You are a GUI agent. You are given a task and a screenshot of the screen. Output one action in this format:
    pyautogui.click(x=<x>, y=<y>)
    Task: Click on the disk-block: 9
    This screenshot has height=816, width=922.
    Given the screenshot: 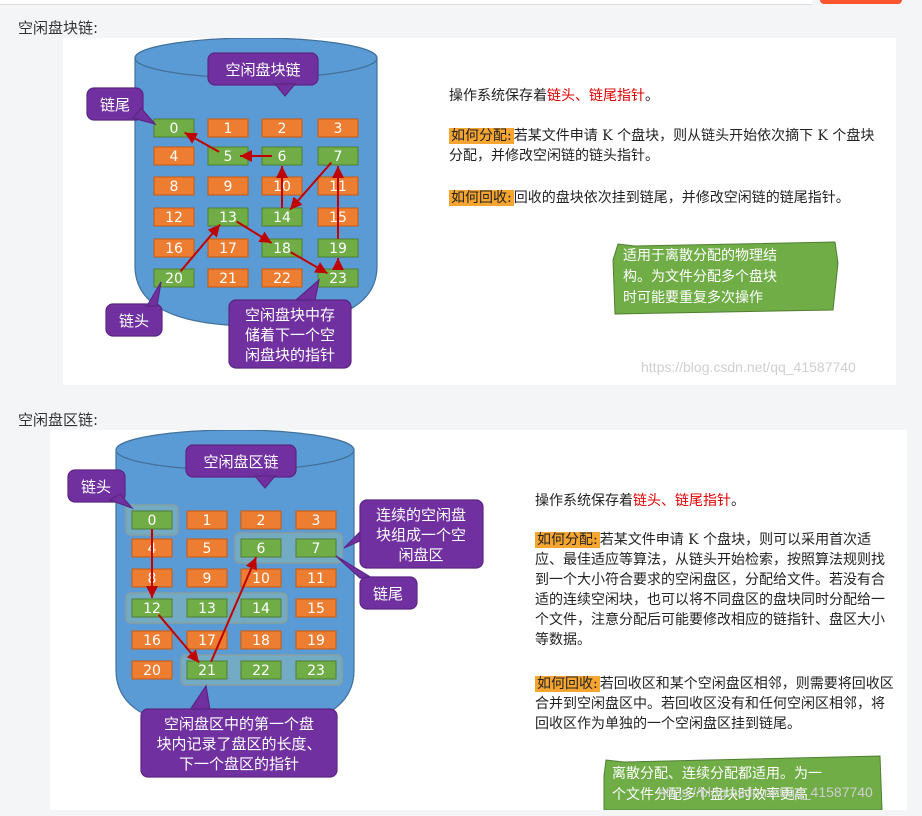 What is the action you would take?
    pyautogui.click(x=228, y=186)
    